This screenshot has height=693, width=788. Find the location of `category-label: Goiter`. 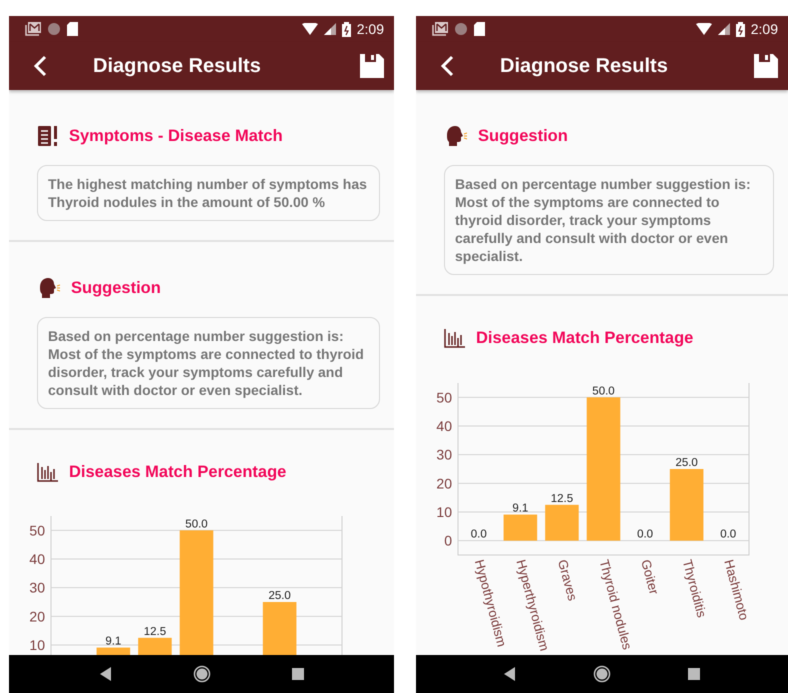

category-label: Goiter is located at coordinates (650, 576).